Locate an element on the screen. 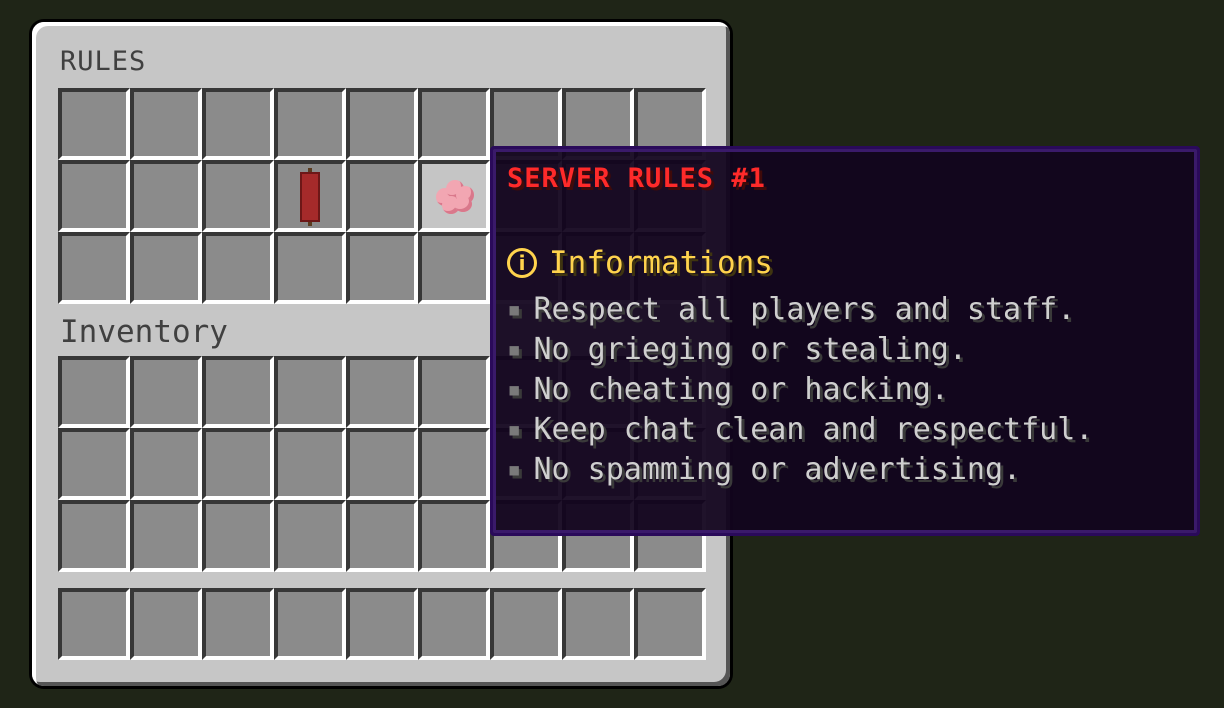  rule-item: ▪ Respect all players and staff. is located at coordinates (800, 309).